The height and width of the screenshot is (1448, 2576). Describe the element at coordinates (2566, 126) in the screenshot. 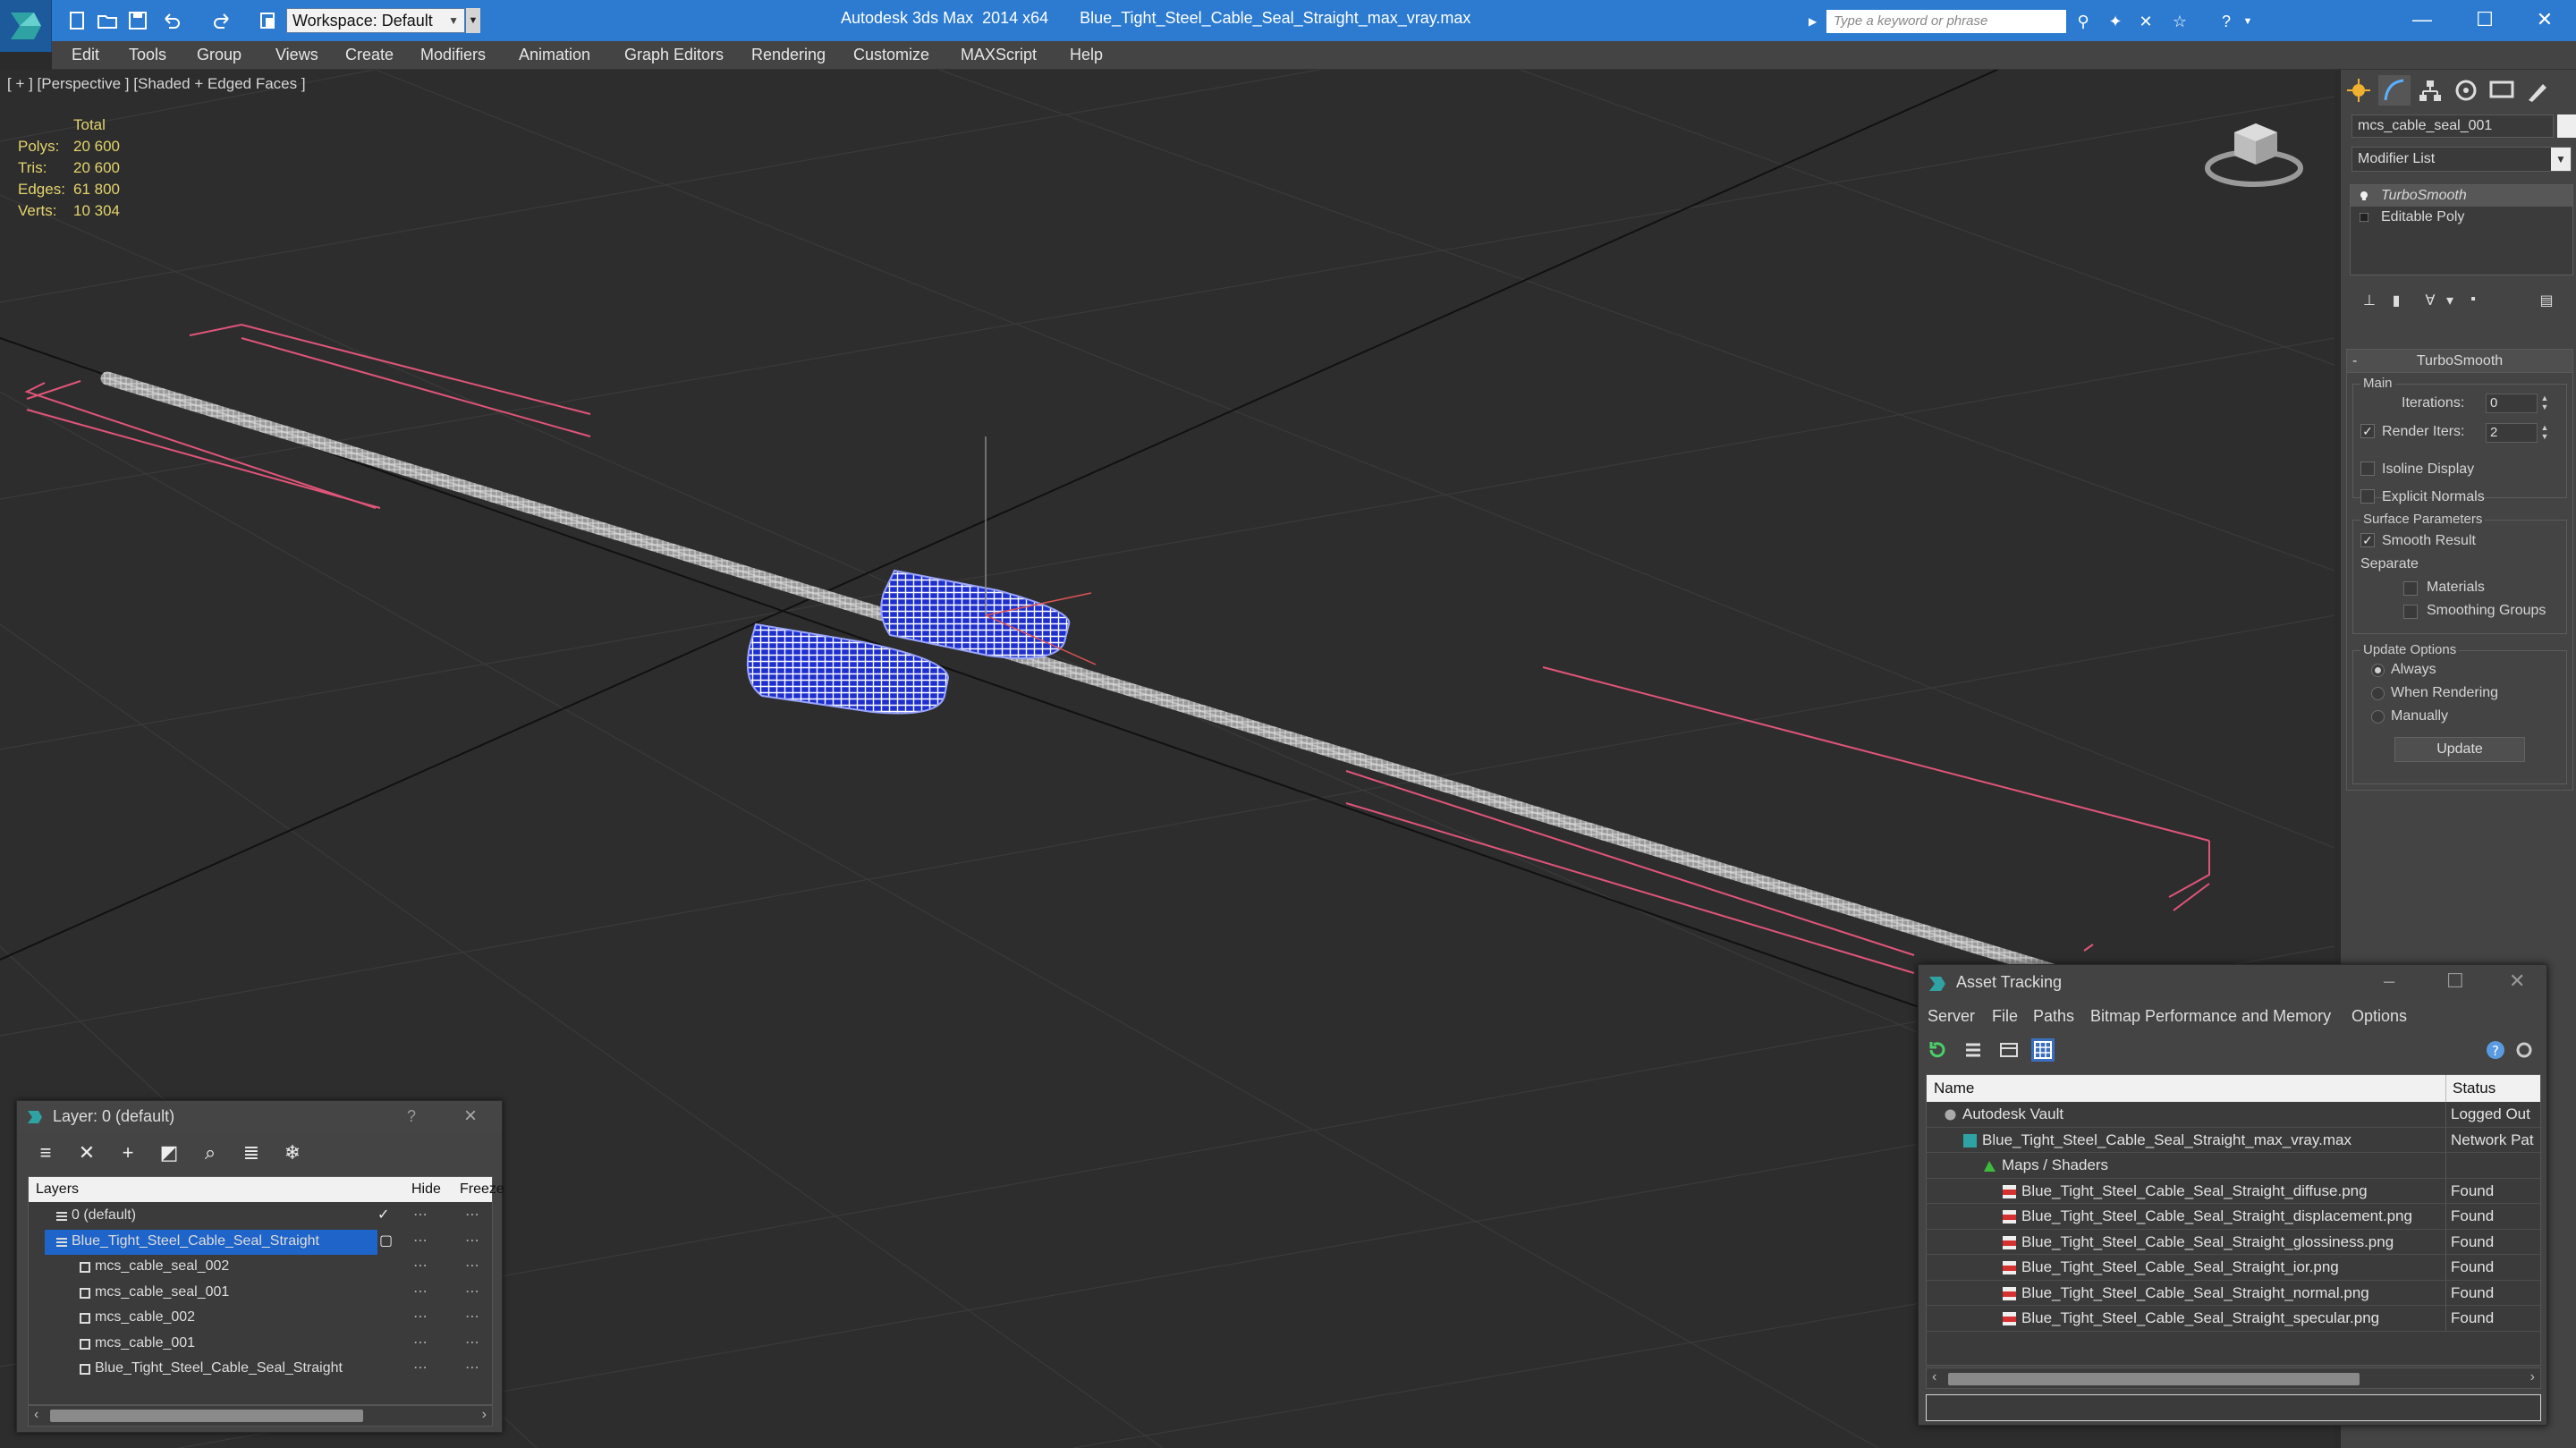

I see `object-color-swatch` at that location.